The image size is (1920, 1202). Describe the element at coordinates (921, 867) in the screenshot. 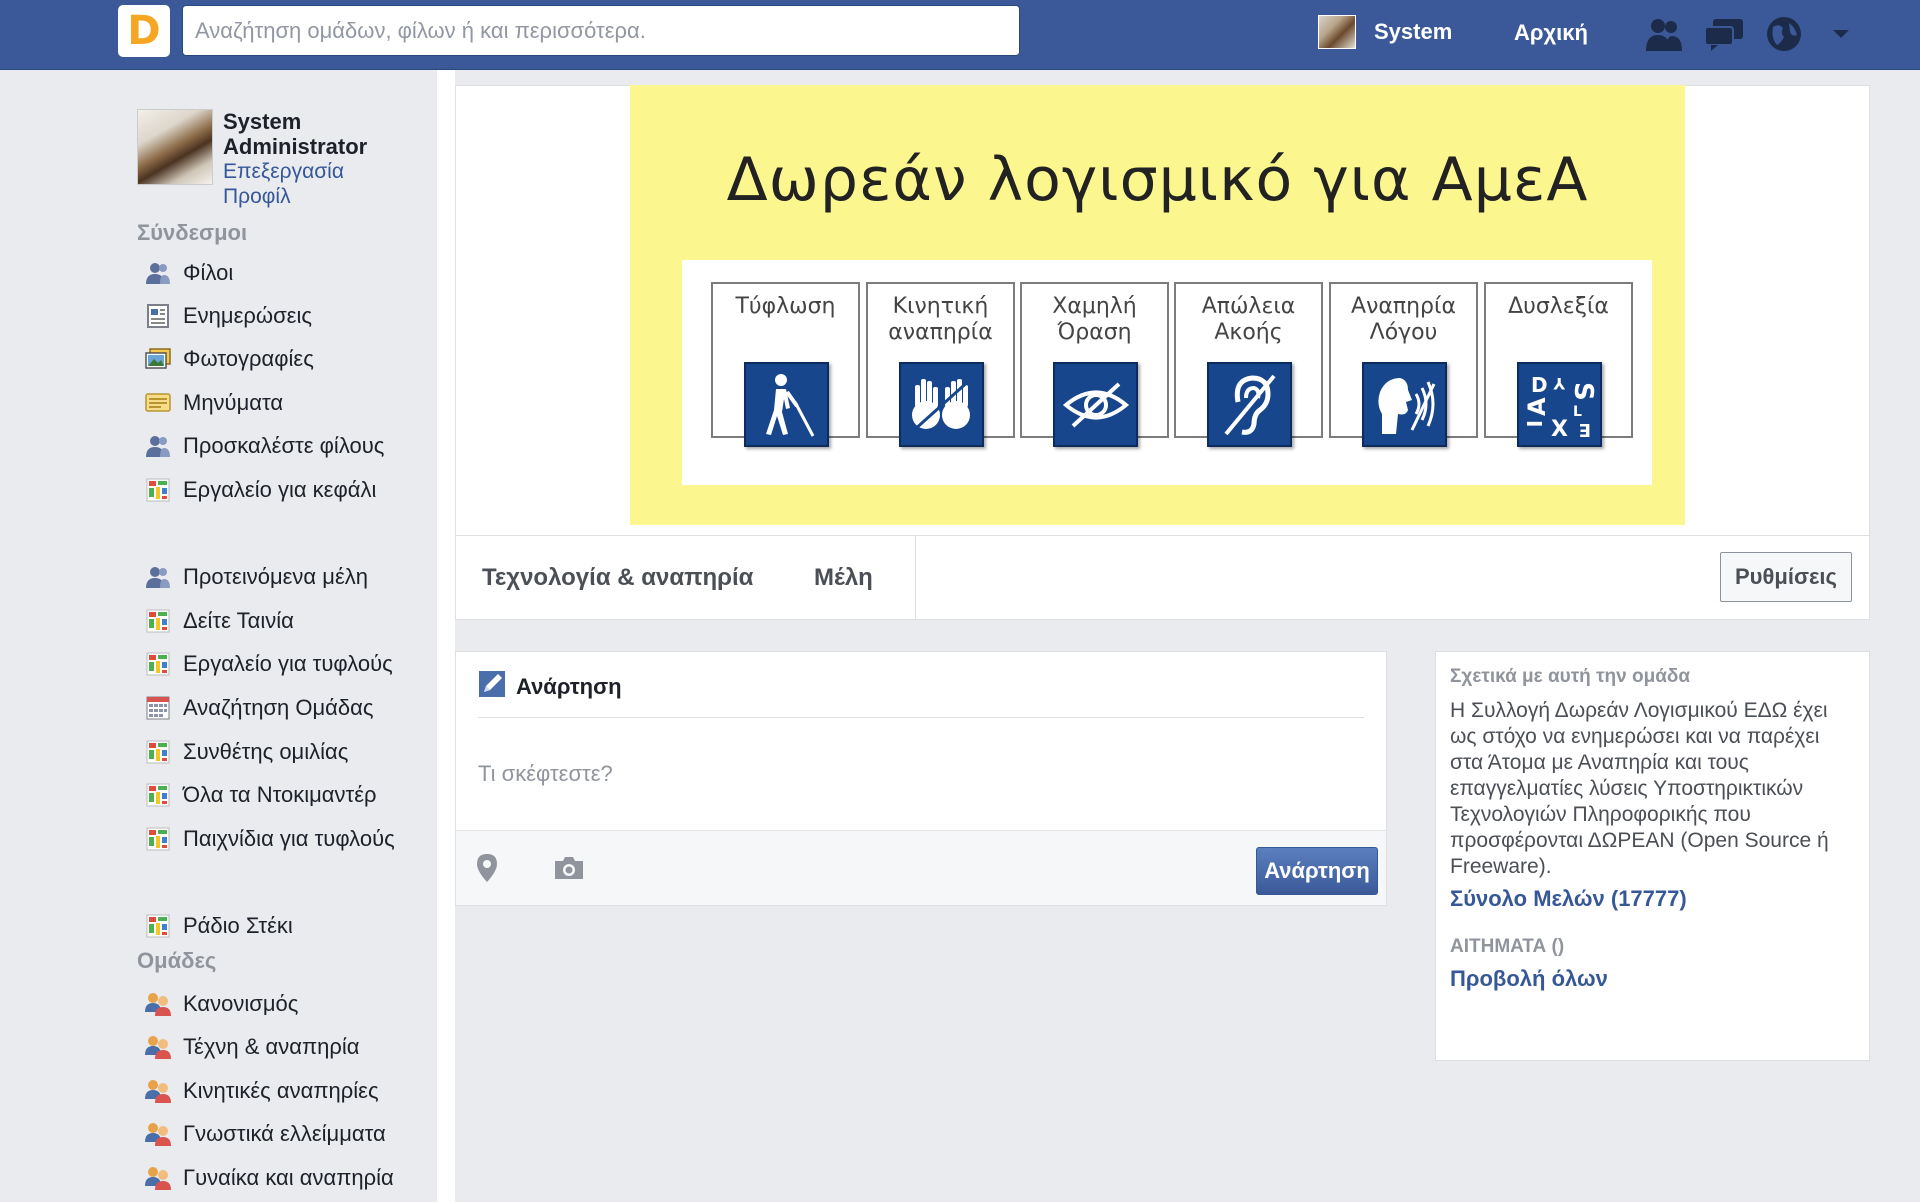

I see `composer-footer: Ανάρτηση` at that location.